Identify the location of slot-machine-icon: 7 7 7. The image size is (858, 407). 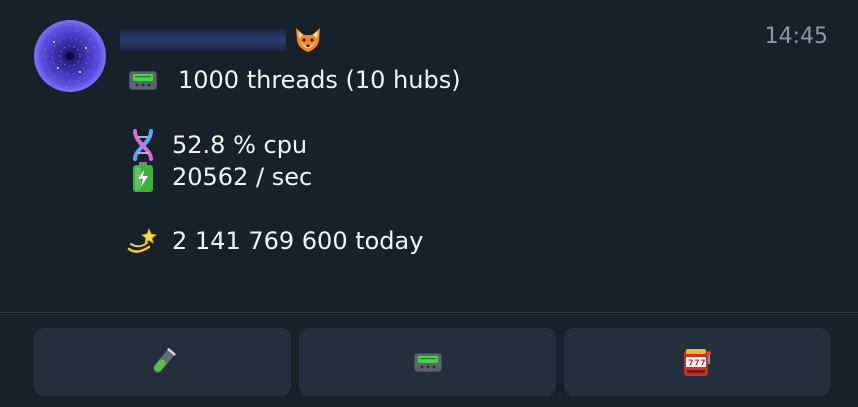
(697, 362).